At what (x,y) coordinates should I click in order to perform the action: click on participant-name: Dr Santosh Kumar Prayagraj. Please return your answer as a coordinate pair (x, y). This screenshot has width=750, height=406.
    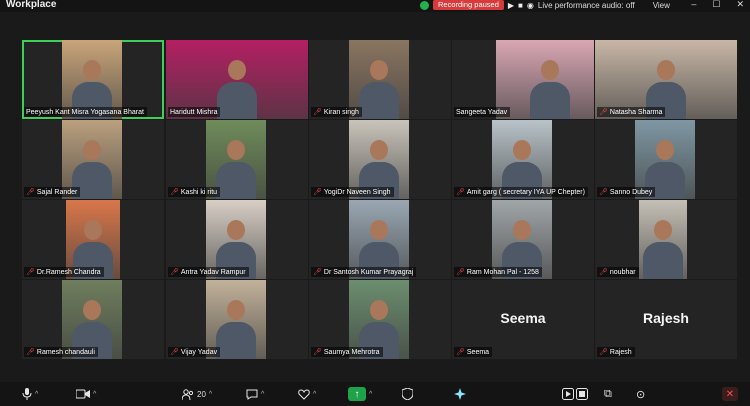
    Looking at the image, I should click on (368, 272).